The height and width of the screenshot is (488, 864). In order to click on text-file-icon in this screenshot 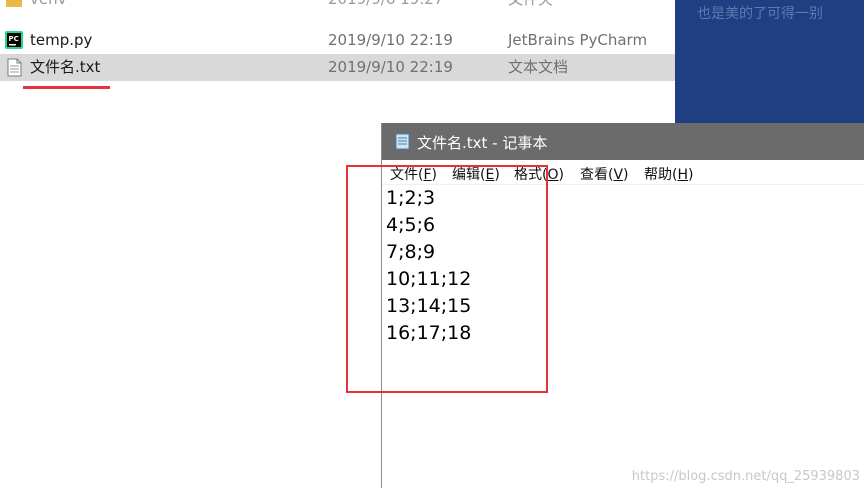, I will do `click(14, 67)`.